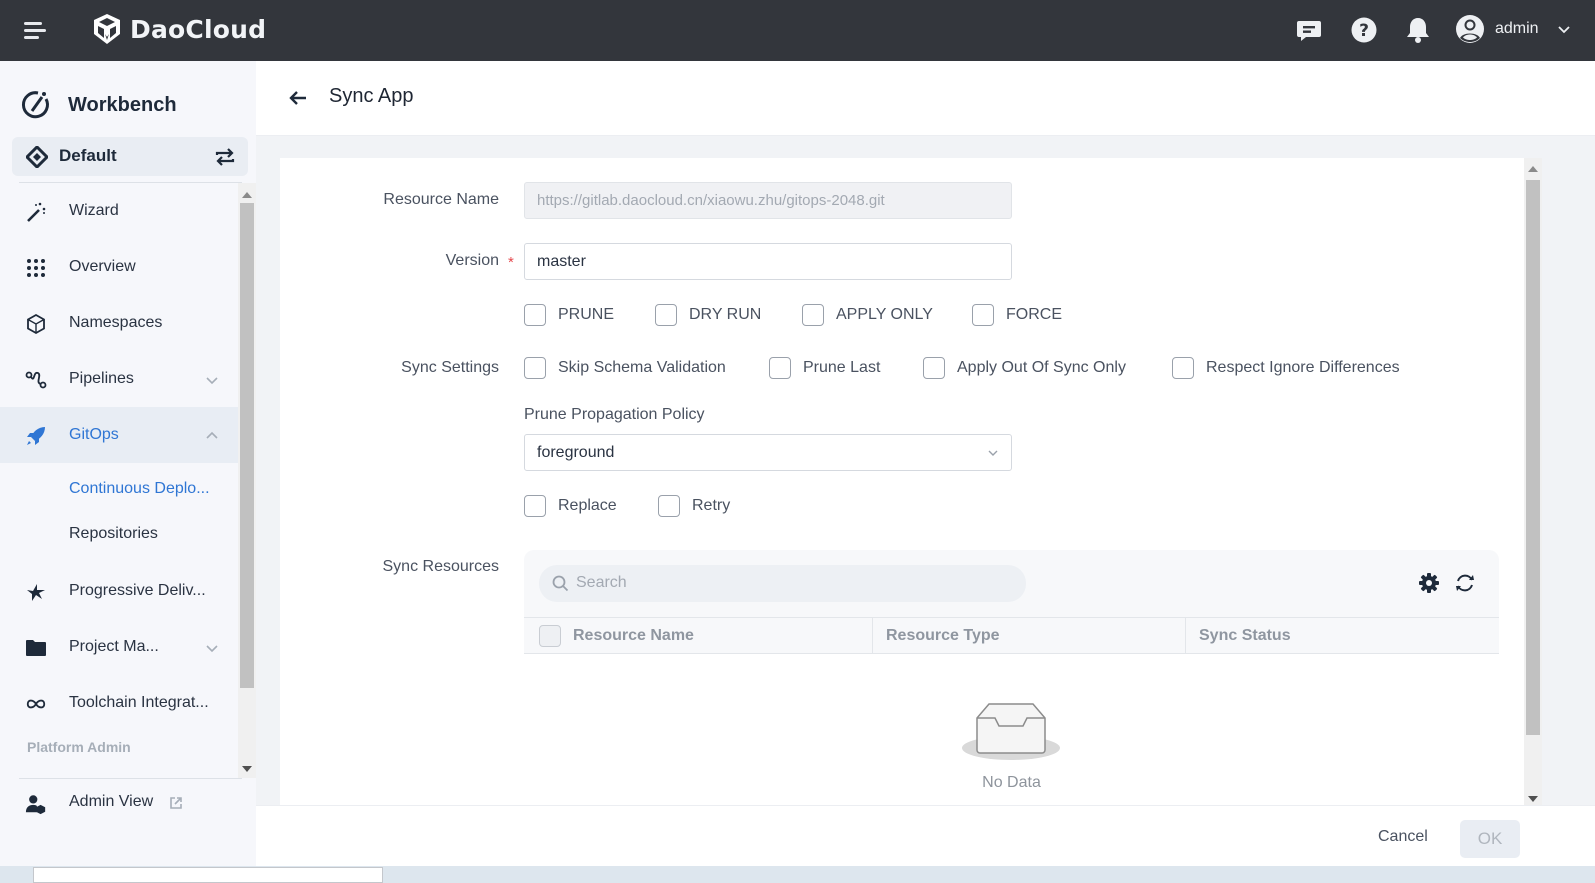 The width and height of the screenshot is (1595, 883). What do you see at coordinates (725, 314) in the screenshot?
I see `checkbox-label: DRY RUN` at bounding box center [725, 314].